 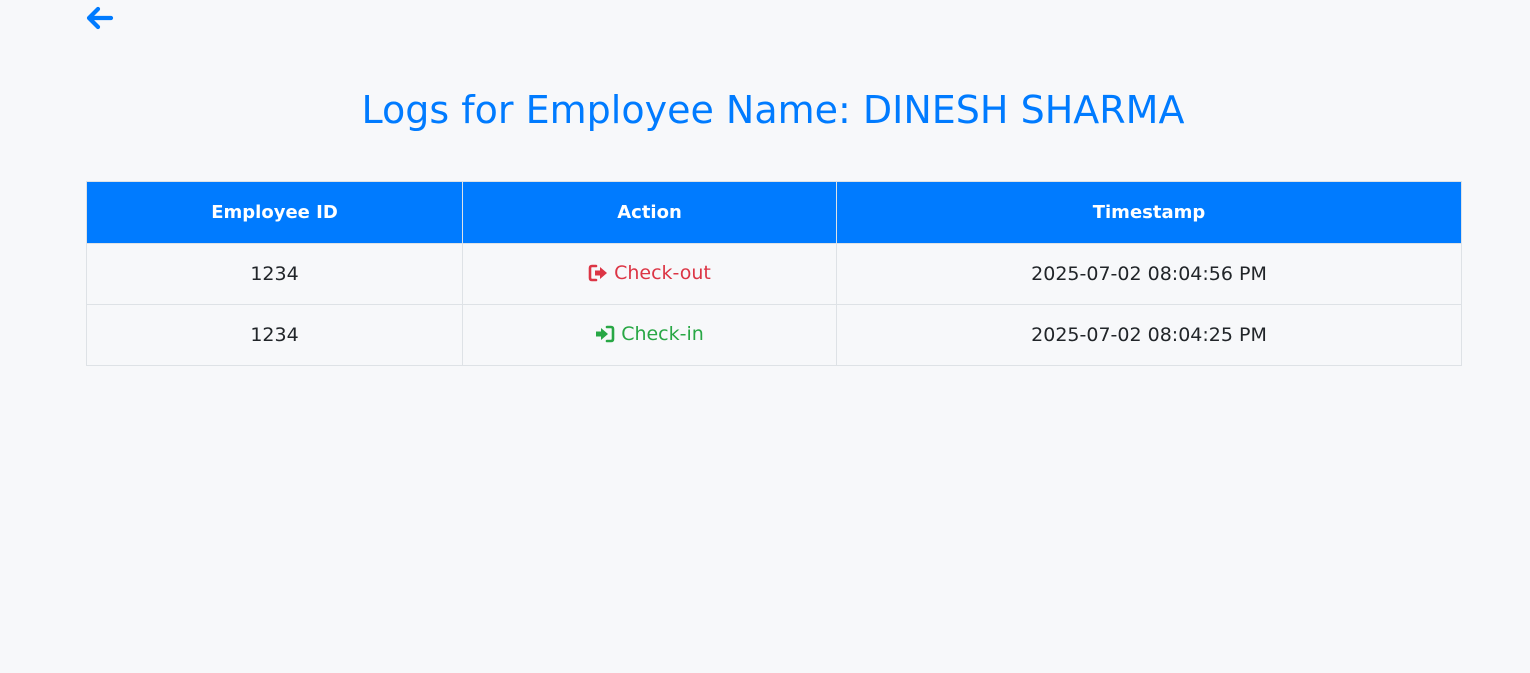 I want to click on sign-in-icon, so click(x=605, y=334).